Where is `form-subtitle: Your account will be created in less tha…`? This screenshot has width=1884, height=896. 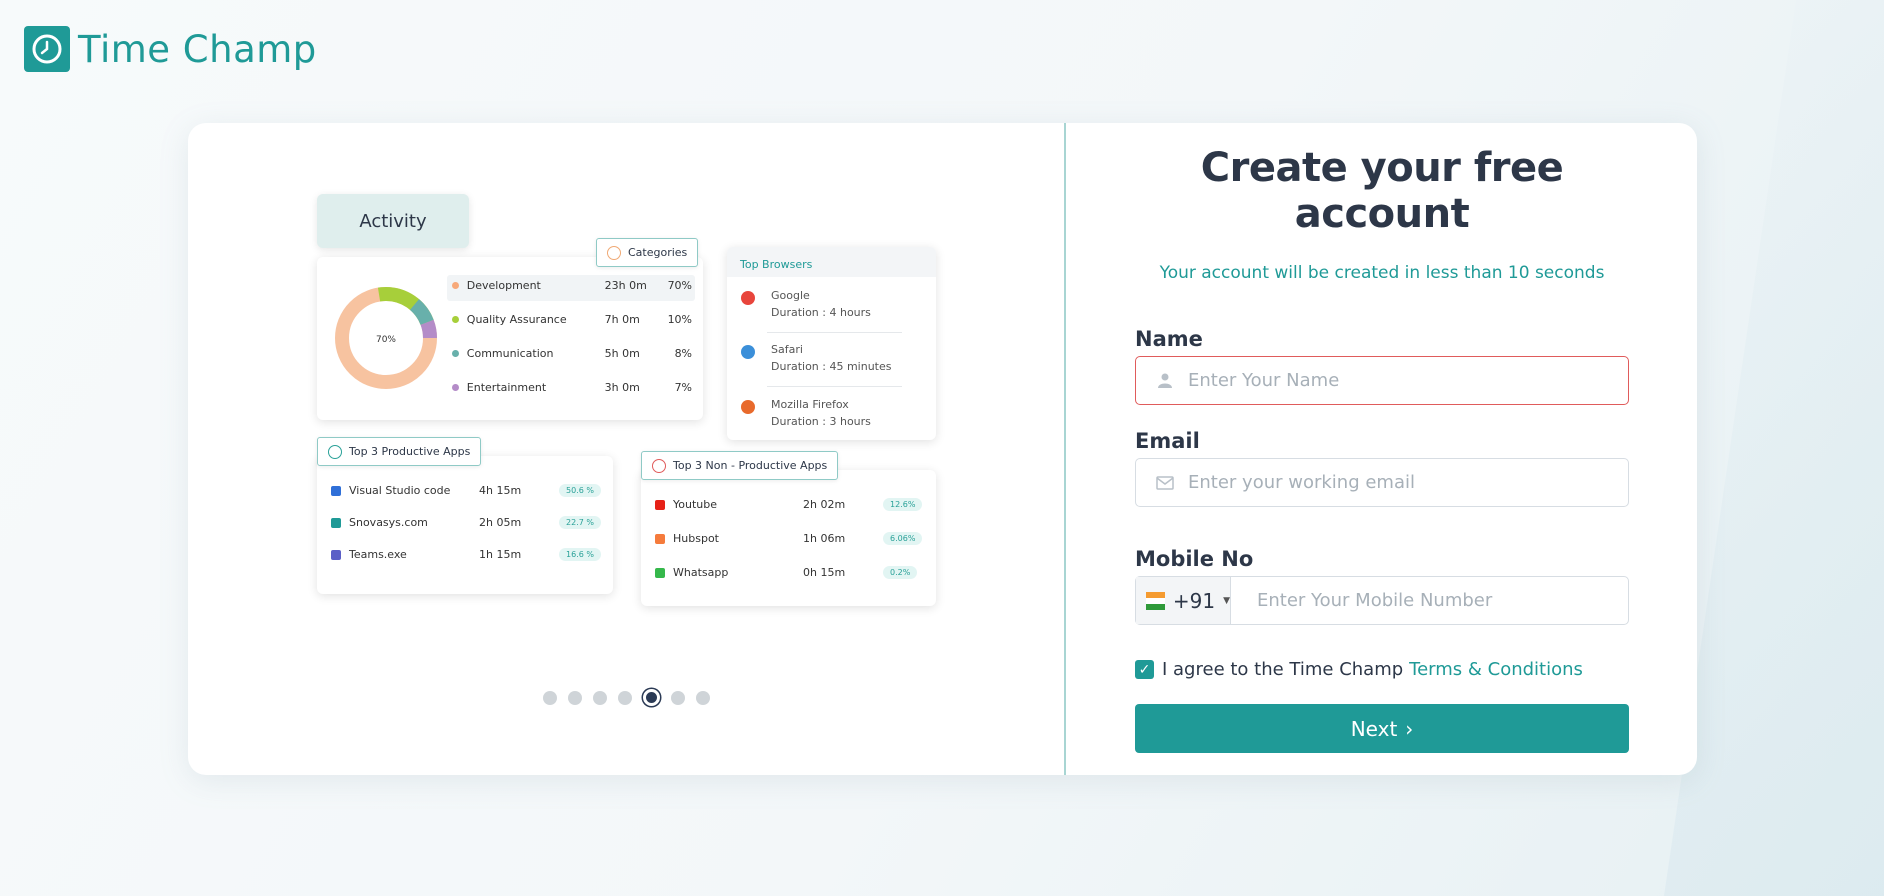 form-subtitle: Your account will be created in less tha… is located at coordinates (1382, 273).